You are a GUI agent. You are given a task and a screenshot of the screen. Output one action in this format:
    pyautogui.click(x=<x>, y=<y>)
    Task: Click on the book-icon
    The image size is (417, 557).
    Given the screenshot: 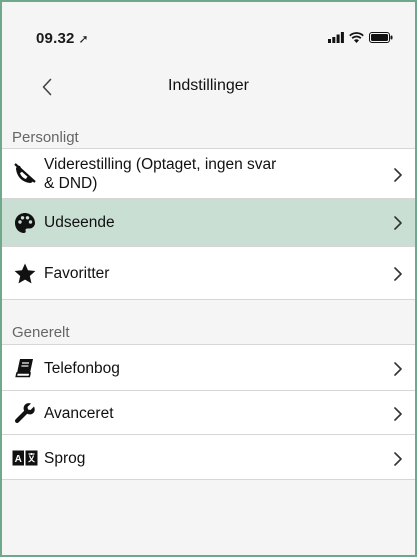 What is the action you would take?
    pyautogui.click(x=25, y=368)
    